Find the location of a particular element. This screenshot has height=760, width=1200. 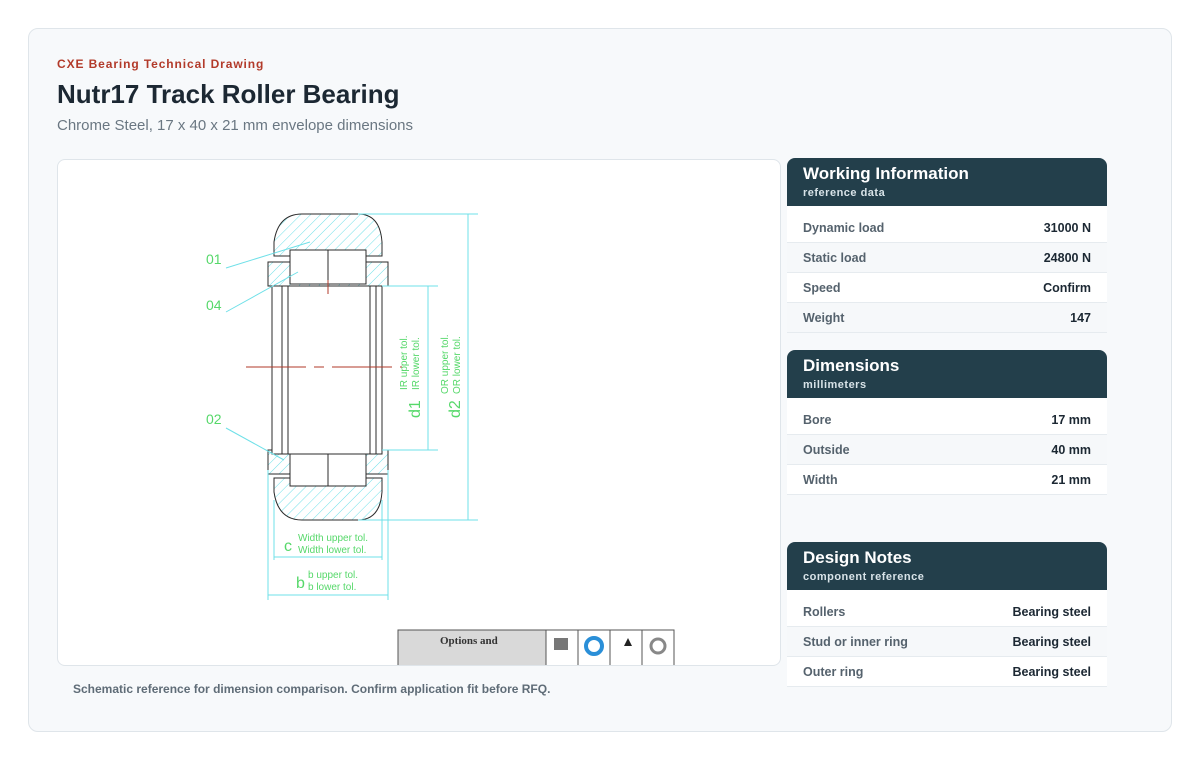

d2-label: d2 is located at coordinates (455, 409).